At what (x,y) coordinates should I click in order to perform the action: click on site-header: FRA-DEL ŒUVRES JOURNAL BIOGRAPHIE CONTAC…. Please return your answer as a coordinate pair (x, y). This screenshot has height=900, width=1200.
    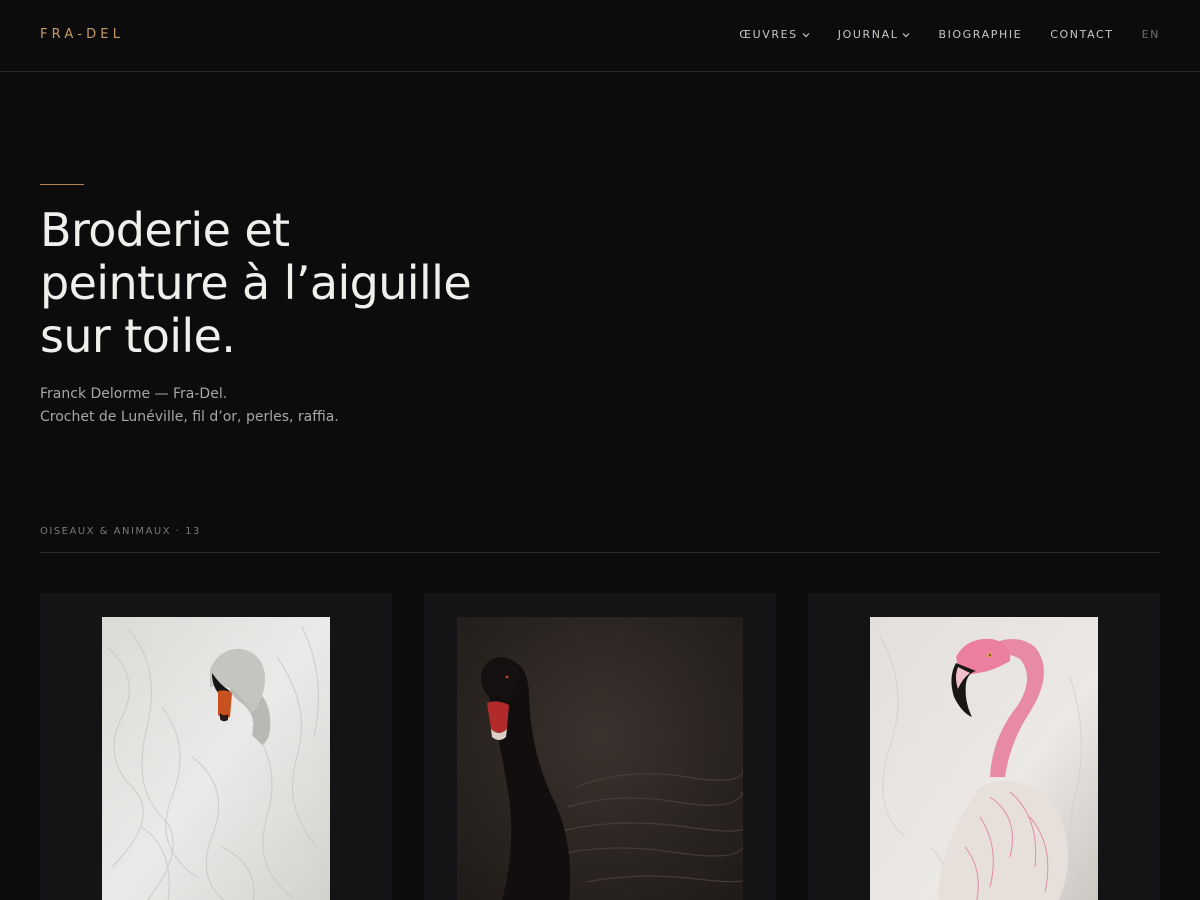
    Looking at the image, I should click on (600, 36).